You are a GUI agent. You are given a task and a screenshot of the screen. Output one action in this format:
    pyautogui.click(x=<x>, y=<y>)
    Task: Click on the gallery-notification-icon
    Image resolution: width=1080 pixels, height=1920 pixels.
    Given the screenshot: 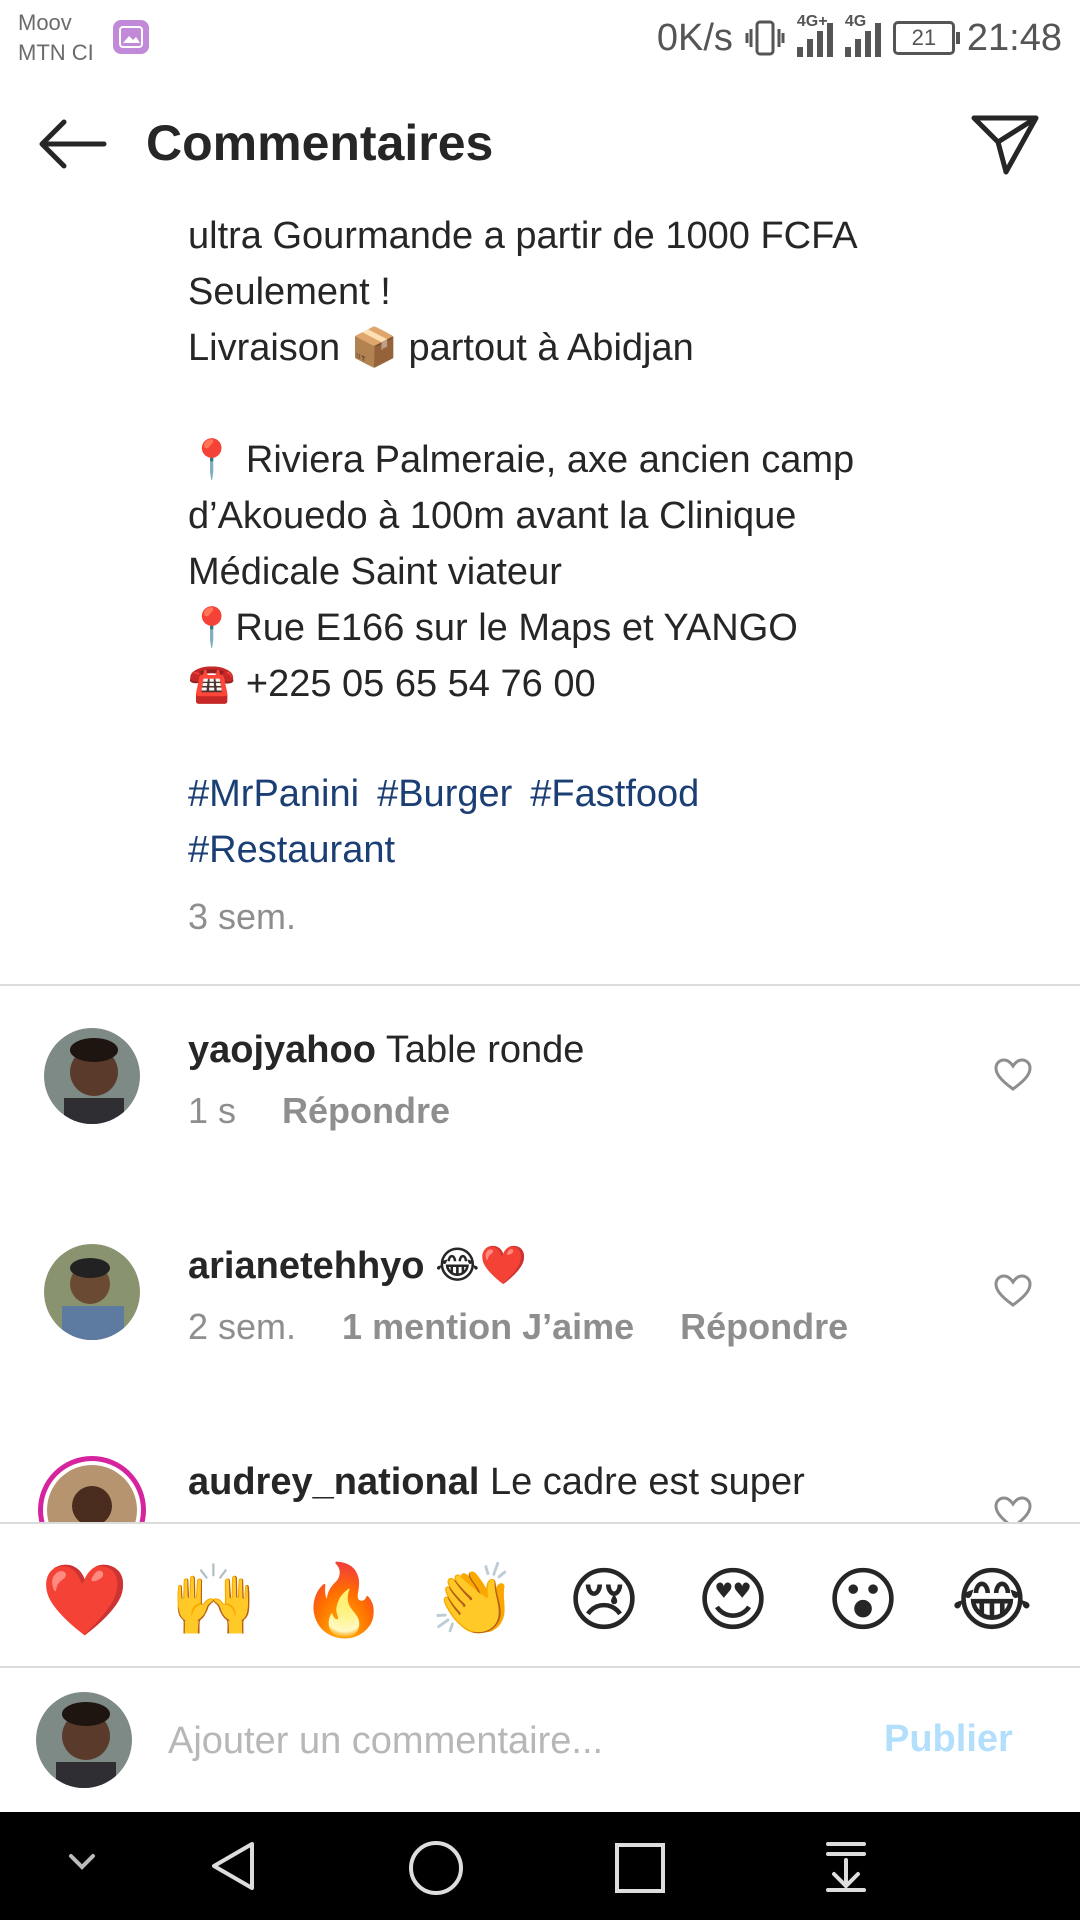 What is the action you would take?
    pyautogui.click(x=131, y=37)
    